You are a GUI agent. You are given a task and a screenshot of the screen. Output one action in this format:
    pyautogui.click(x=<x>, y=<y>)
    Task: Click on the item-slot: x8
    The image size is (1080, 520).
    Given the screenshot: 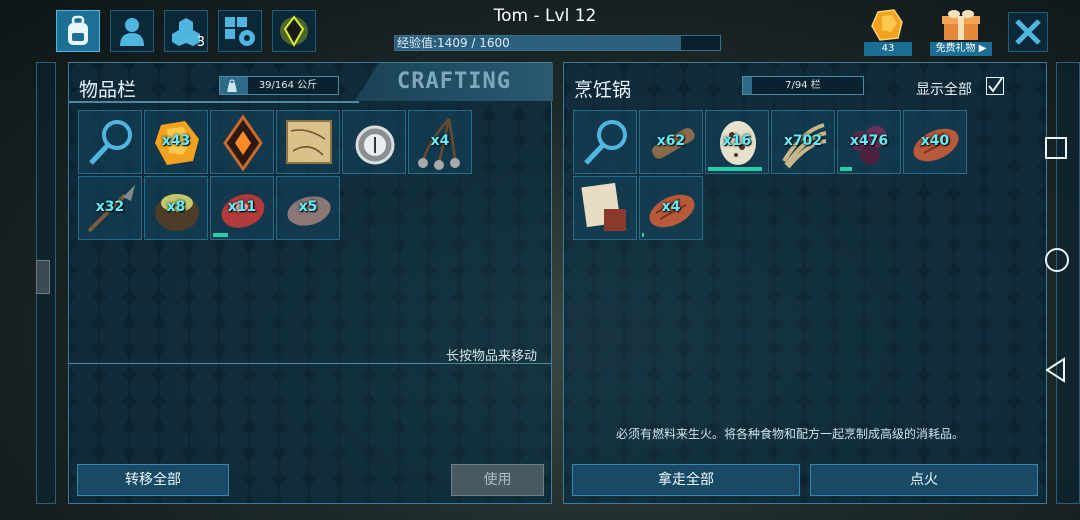 What is the action you would take?
    pyautogui.click(x=176, y=208)
    